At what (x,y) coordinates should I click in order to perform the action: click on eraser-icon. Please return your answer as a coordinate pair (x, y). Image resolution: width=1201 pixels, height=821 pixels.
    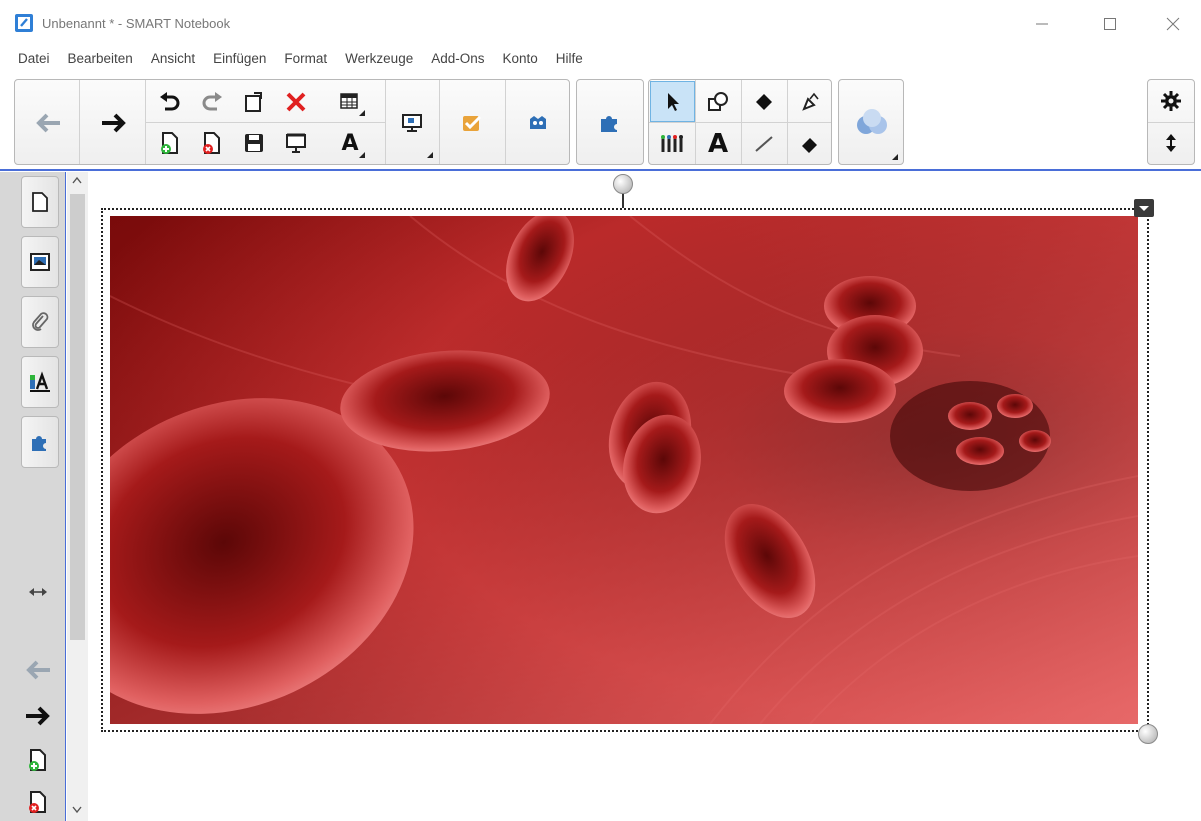
    Looking at the image, I should click on (809, 145).